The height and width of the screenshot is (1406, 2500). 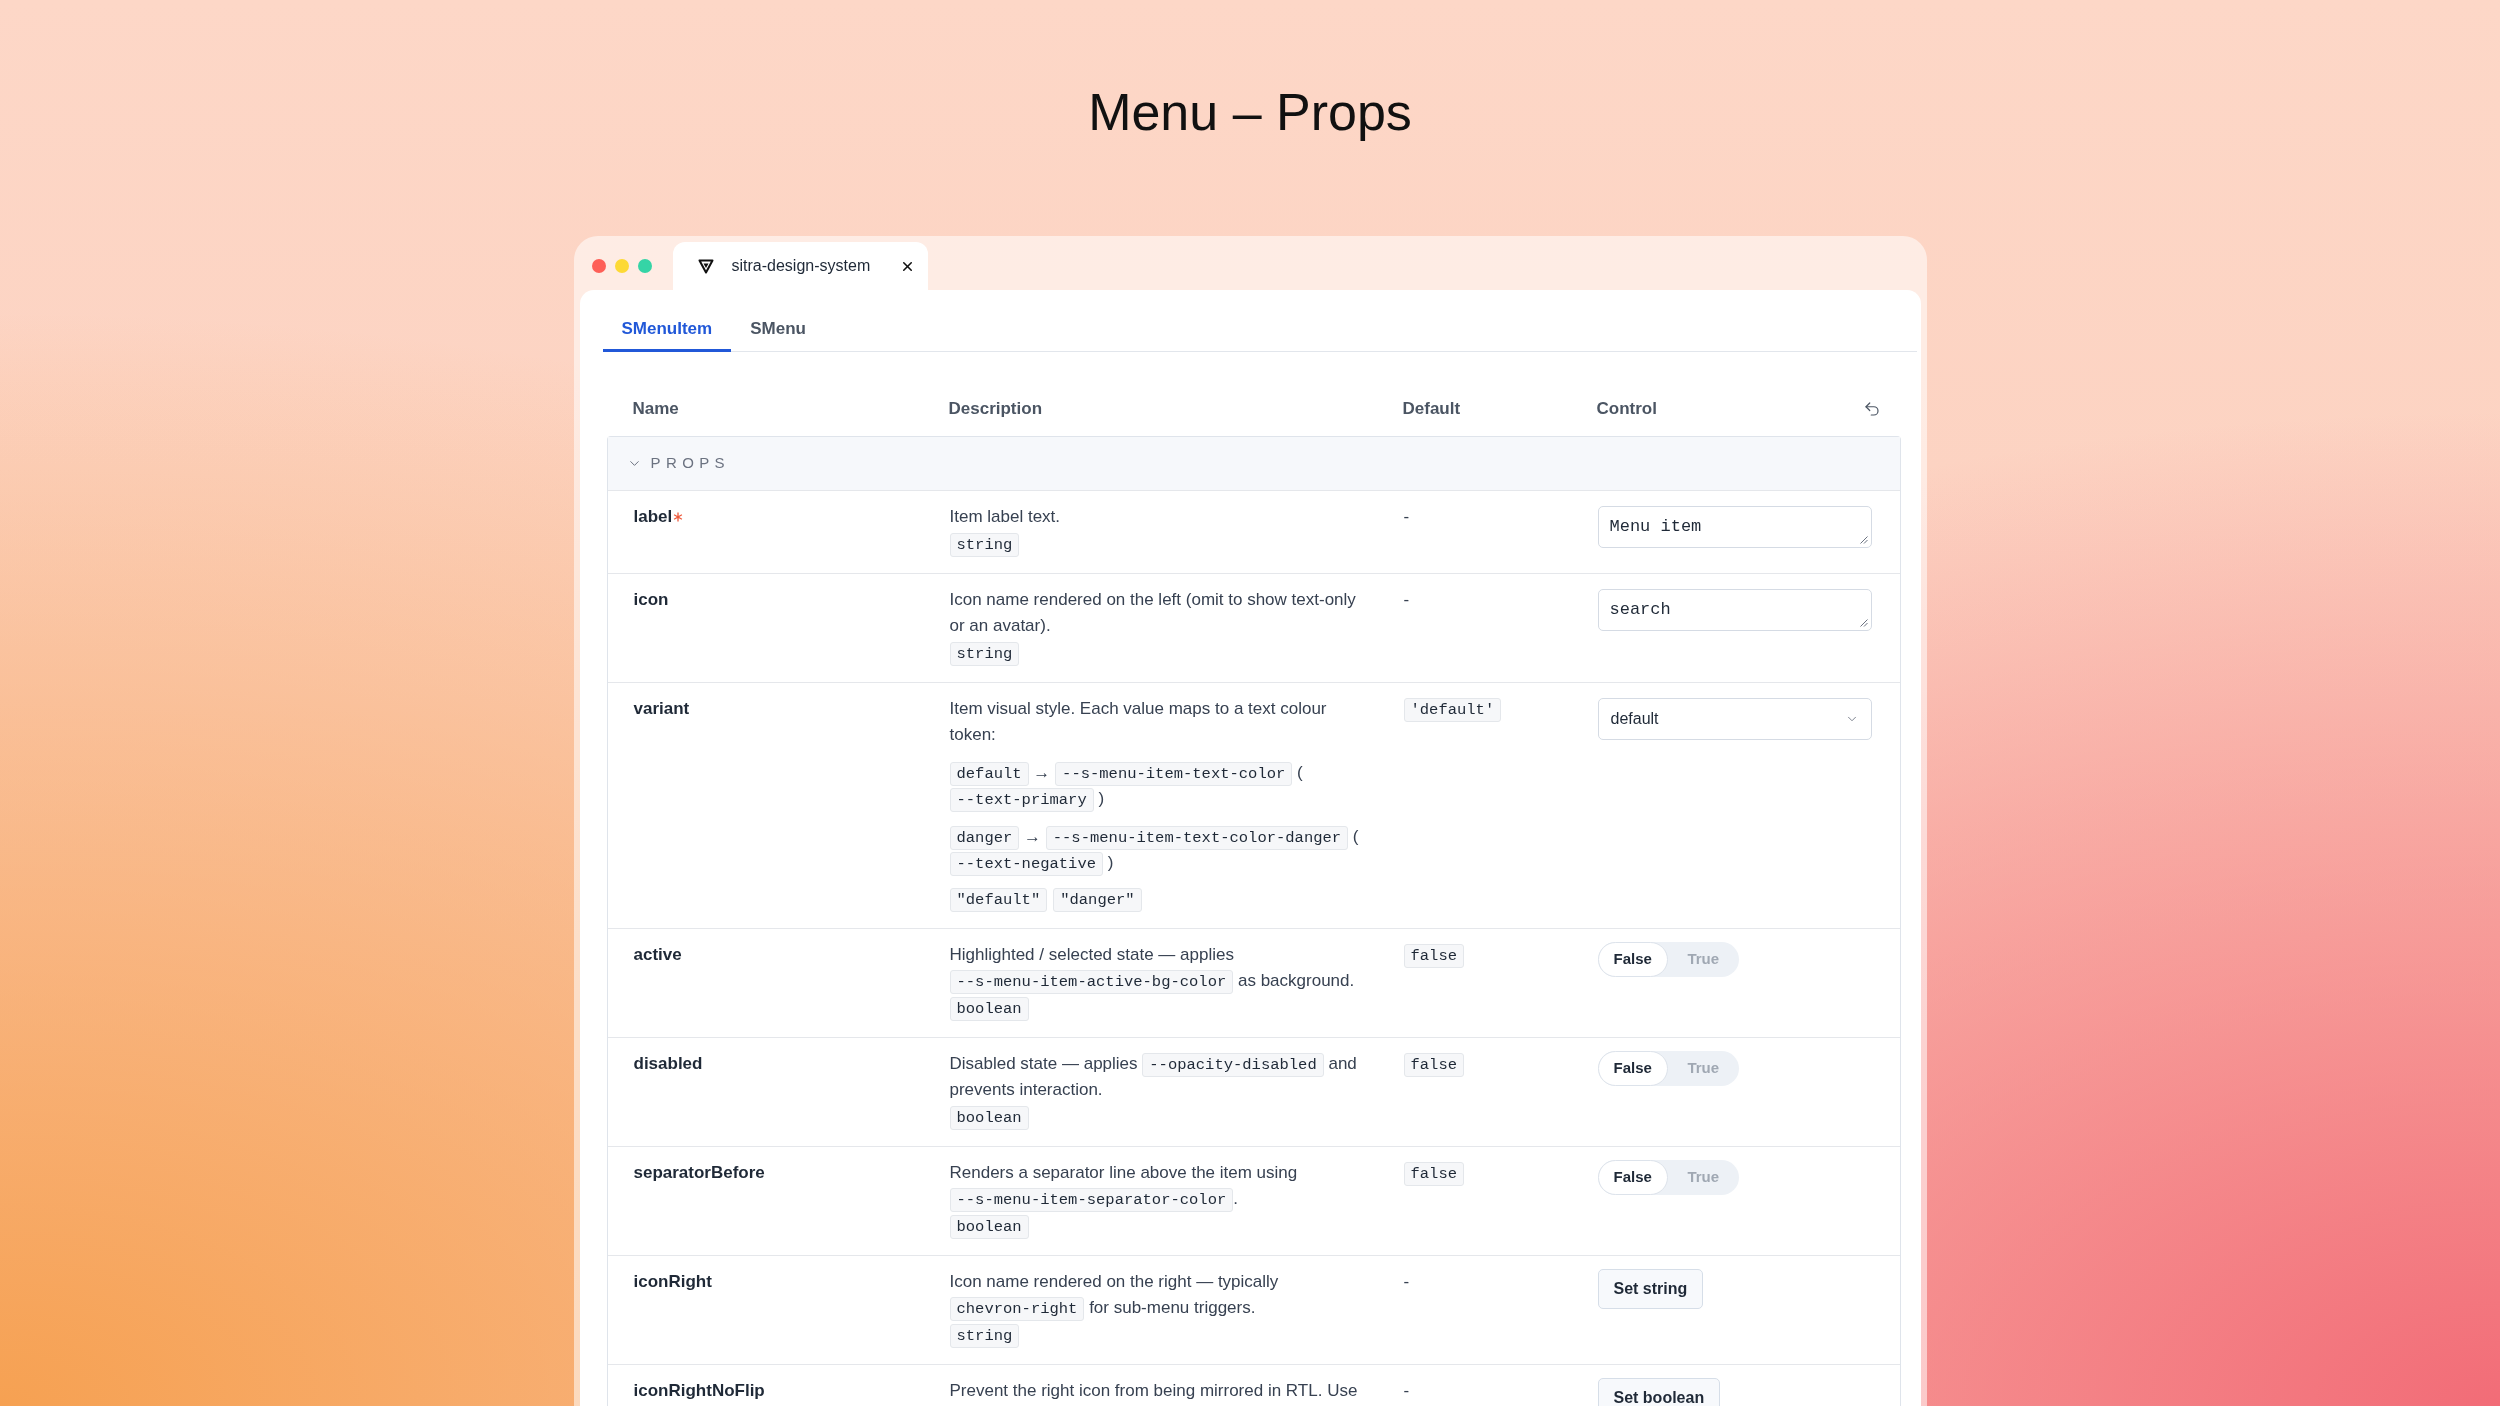 I want to click on component-tab: SMenuItem, so click(x=667, y=330).